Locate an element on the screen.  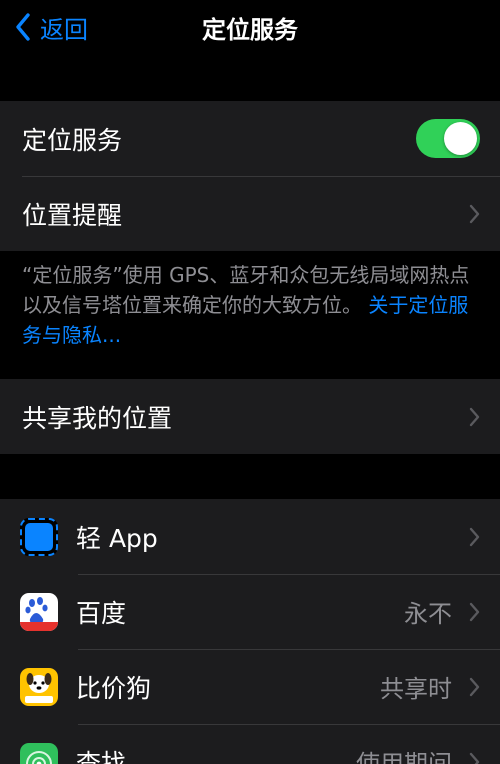
app-permission-value: 永不 is located at coordinates (428, 614).